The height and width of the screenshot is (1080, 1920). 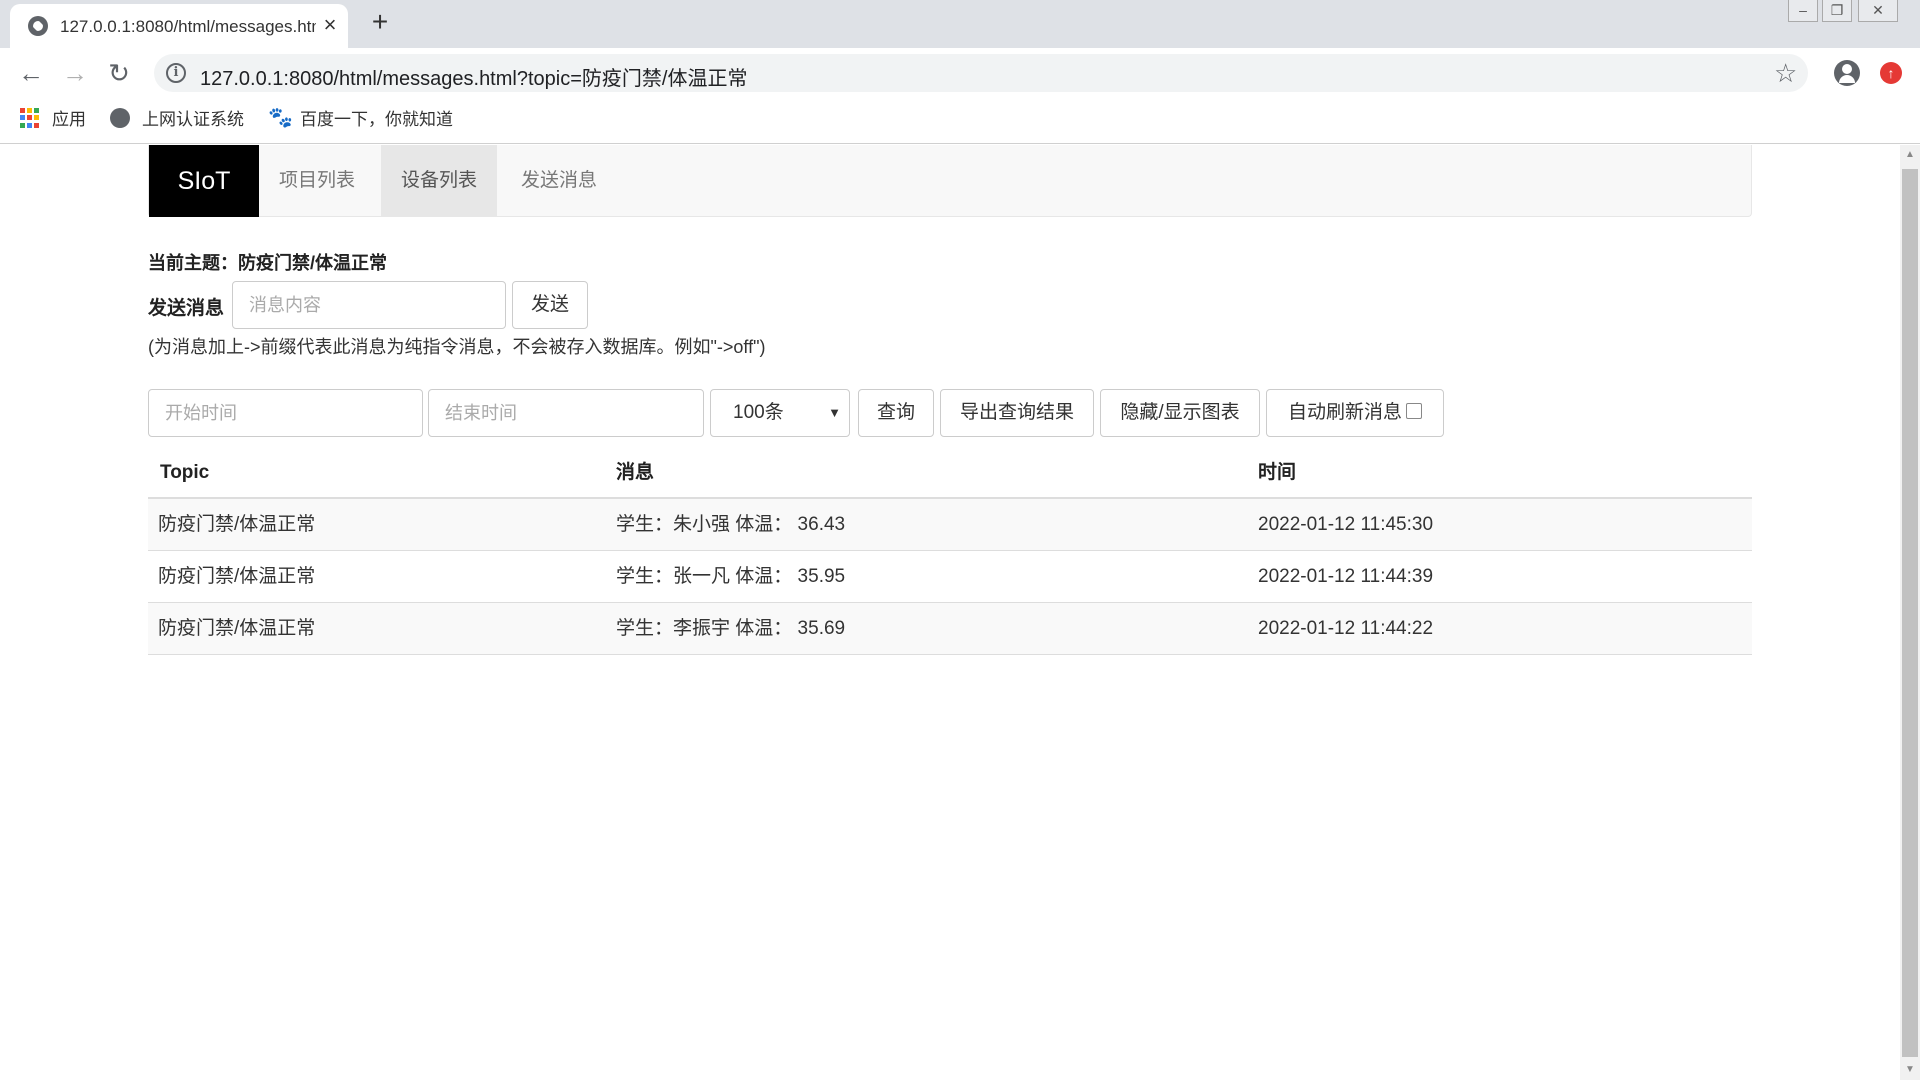 I want to click on send-message-label: 发送消息, so click(x=186, y=308).